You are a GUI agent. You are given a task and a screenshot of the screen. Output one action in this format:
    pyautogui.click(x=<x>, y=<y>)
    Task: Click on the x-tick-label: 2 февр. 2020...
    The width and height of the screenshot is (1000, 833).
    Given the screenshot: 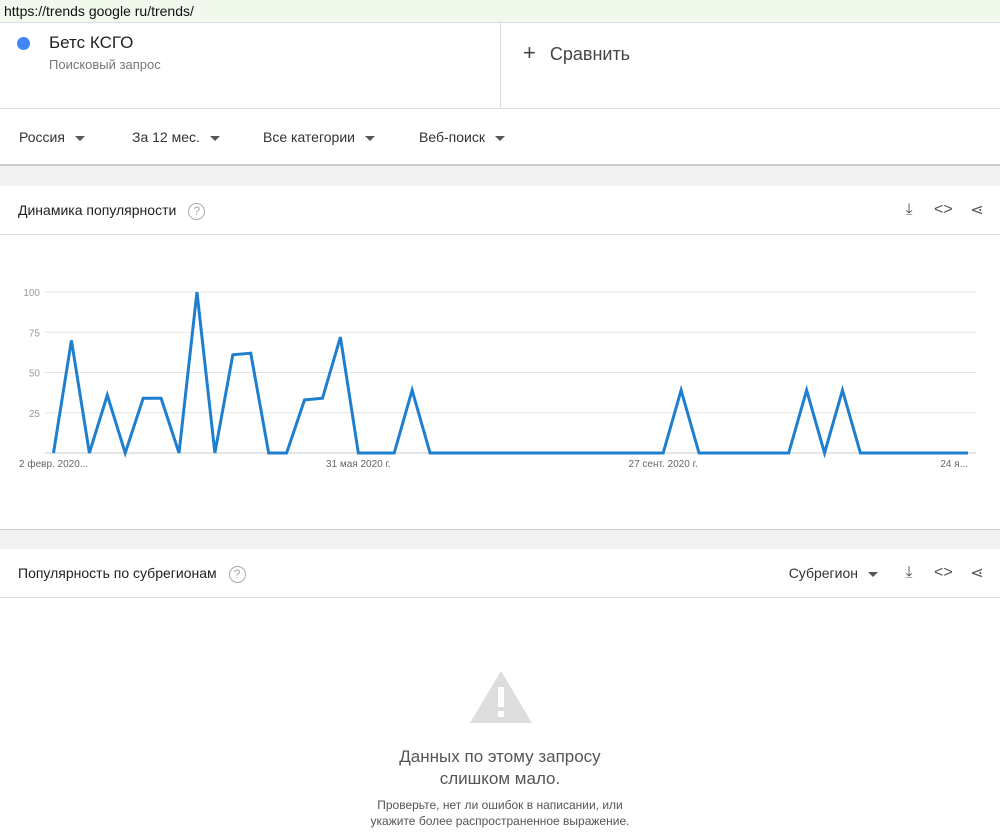 What is the action you would take?
    pyautogui.click(x=53, y=464)
    